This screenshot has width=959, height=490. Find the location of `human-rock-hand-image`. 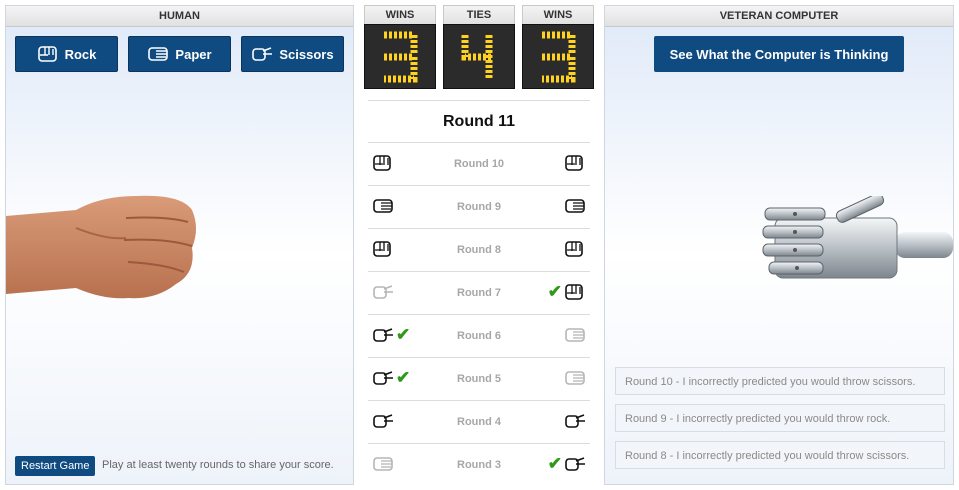

human-rock-hand-image is located at coordinates (101, 247).